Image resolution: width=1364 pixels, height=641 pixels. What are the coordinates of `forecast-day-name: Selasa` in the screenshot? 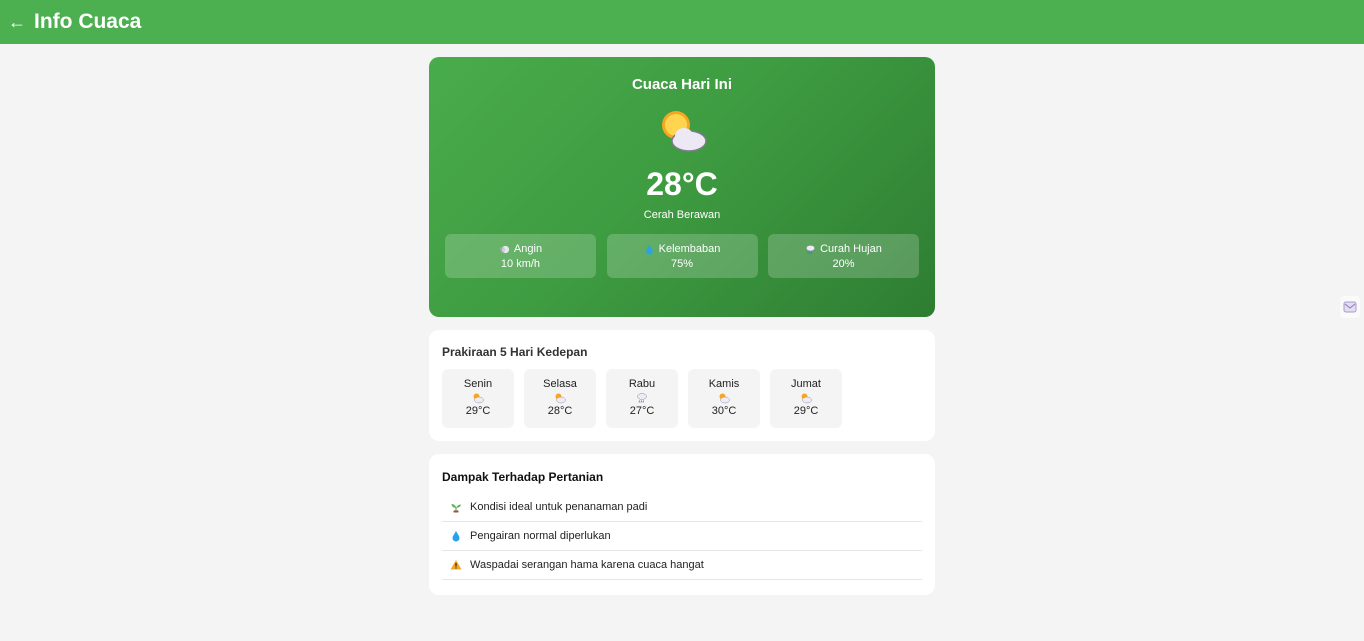 It's located at (560, 384).